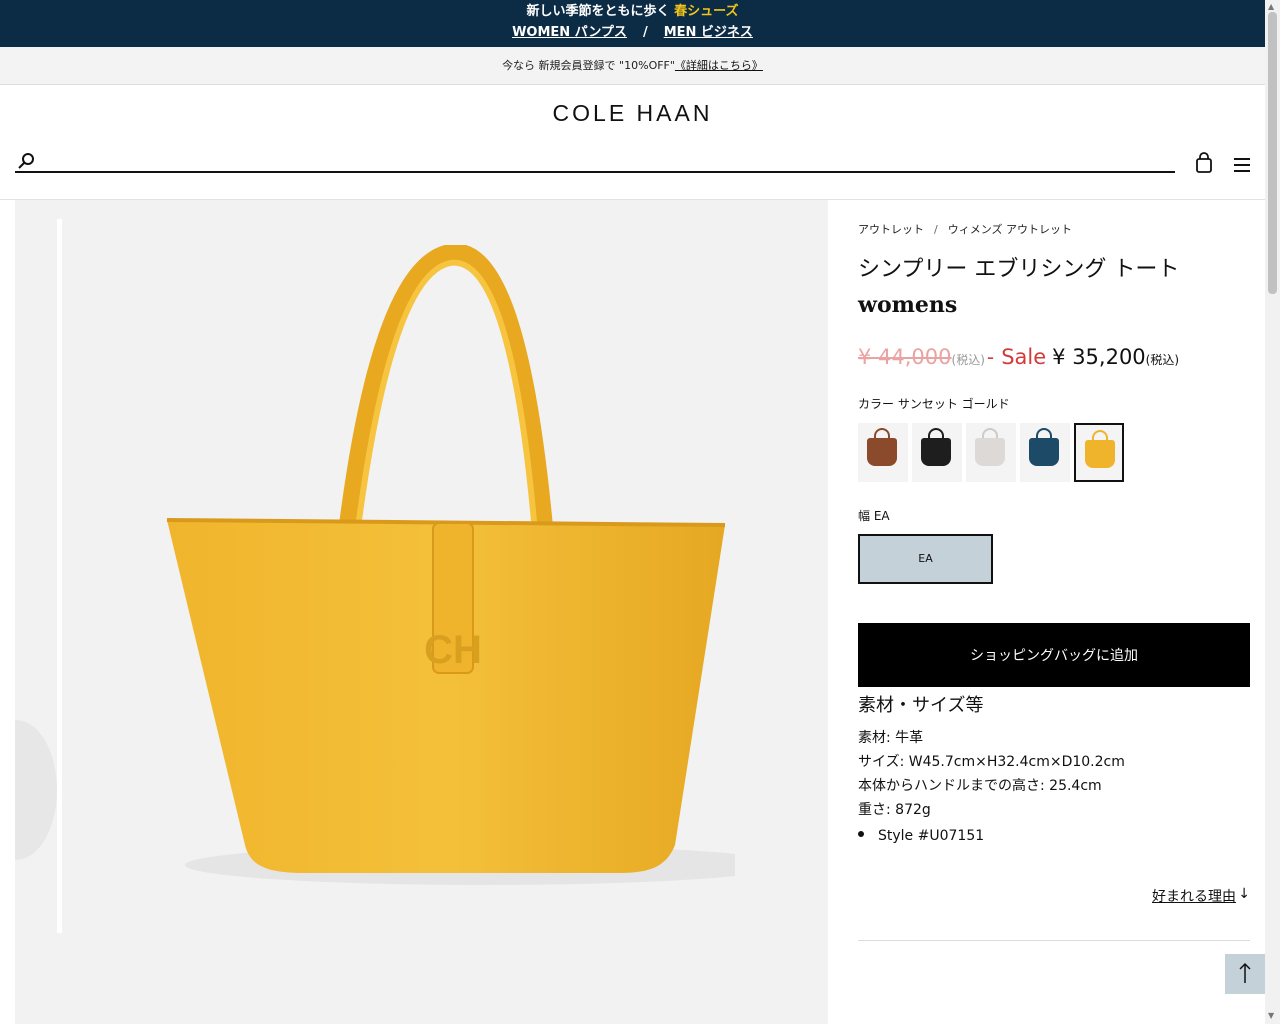  I want to click on member-banner-text: 今なら 新規会員登録で "10%OFF", so click(588, 65).